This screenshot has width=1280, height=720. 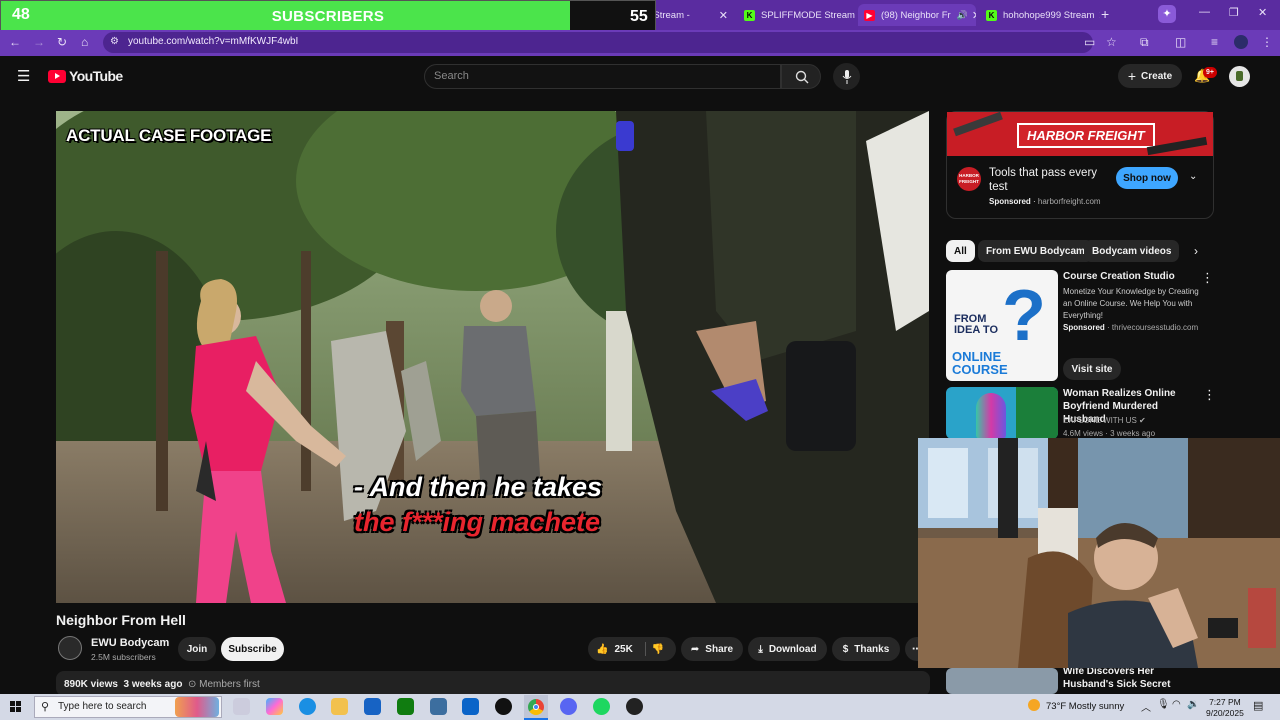 I want to click on ad-domain: harborfreight.com, so click(x=1069, y=201).